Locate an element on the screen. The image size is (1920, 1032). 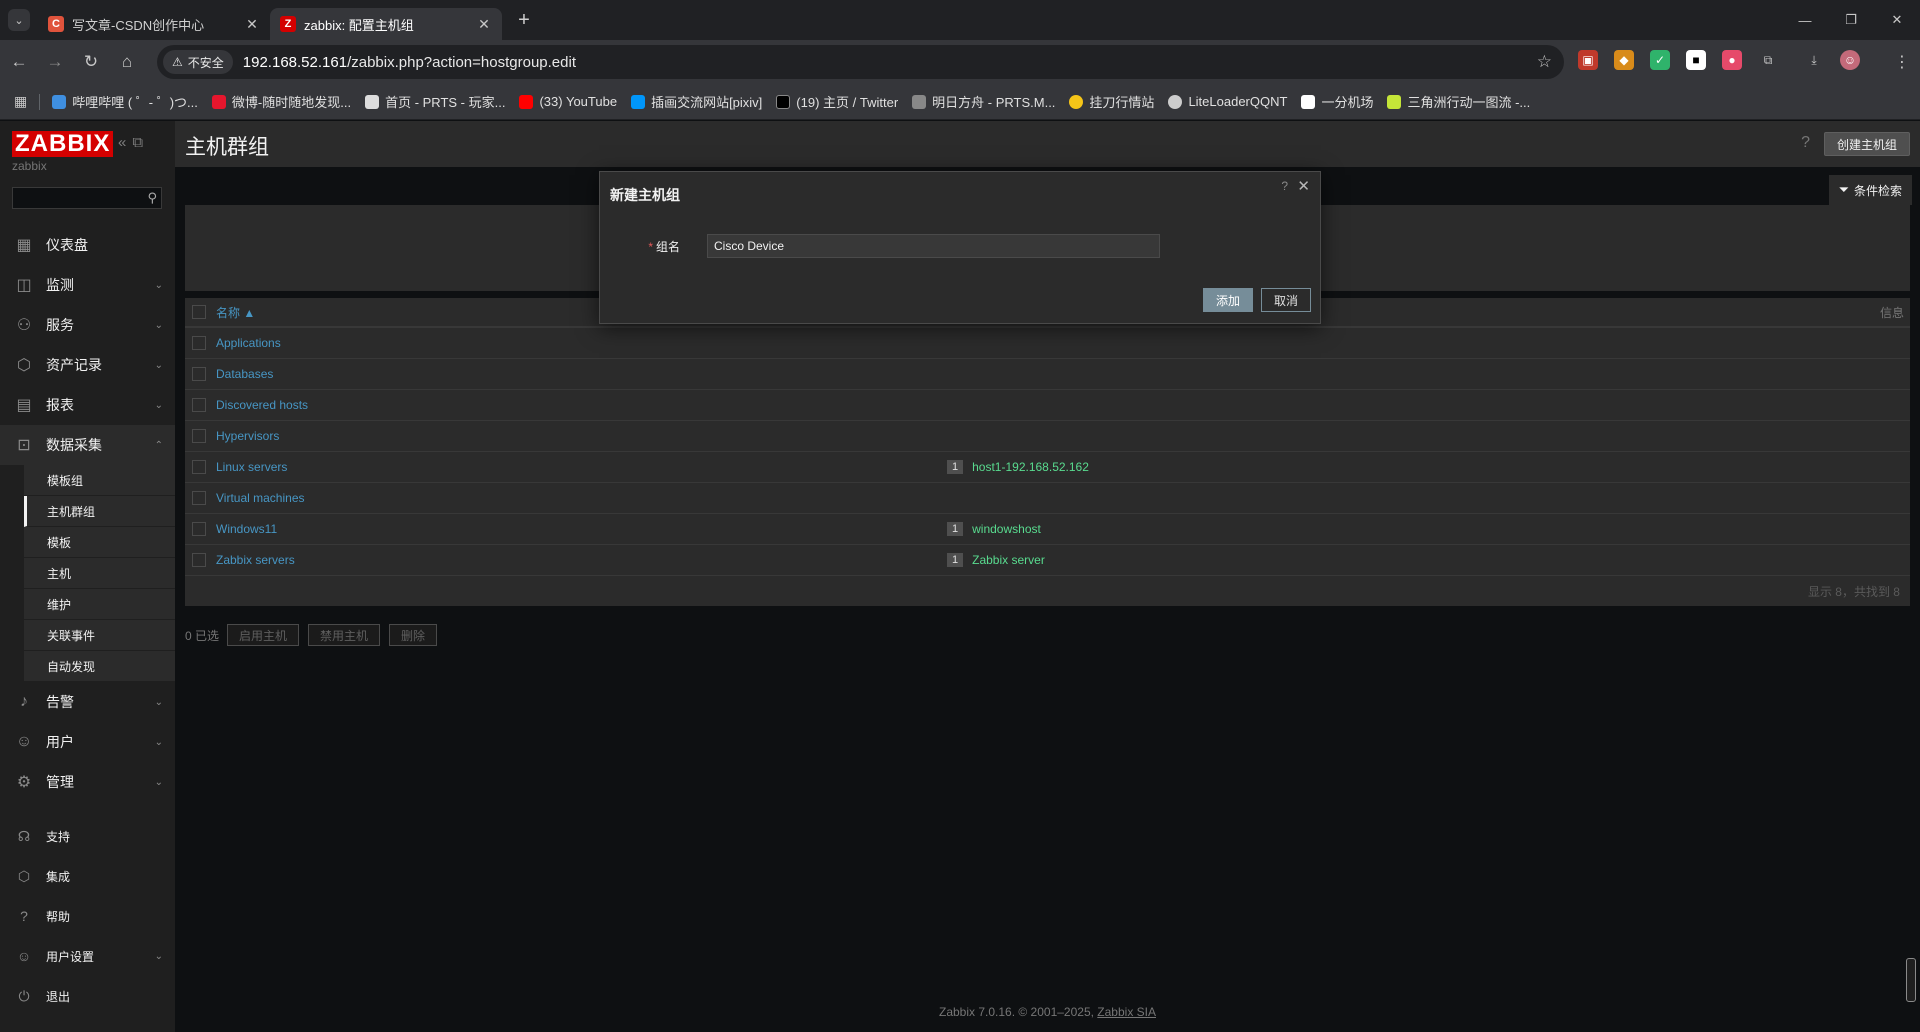
group-name-link: Virtual machines is located at coordinates (260, 498).